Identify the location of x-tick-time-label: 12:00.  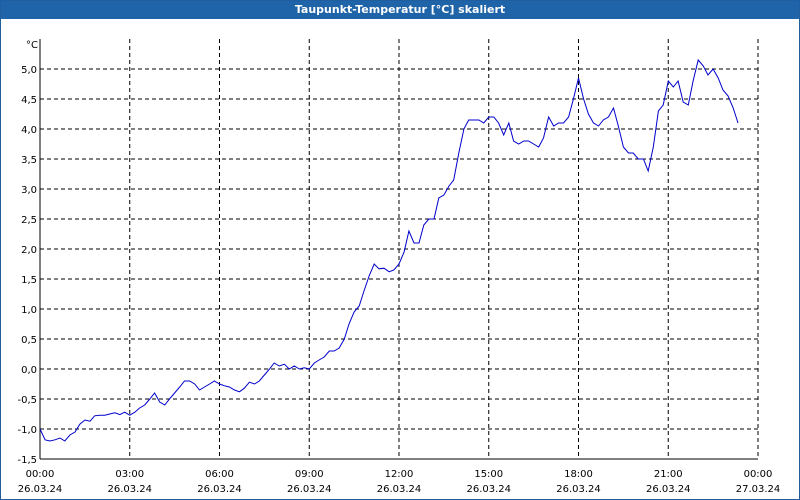
(399, 474).